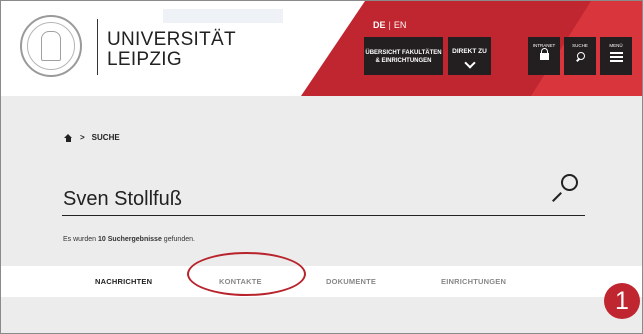 This screenshot has width=643, height=334. Describe the element at coordinates (144, 59) in the screenshot. I see `logo-line-2: LEIPZIG` at that location.